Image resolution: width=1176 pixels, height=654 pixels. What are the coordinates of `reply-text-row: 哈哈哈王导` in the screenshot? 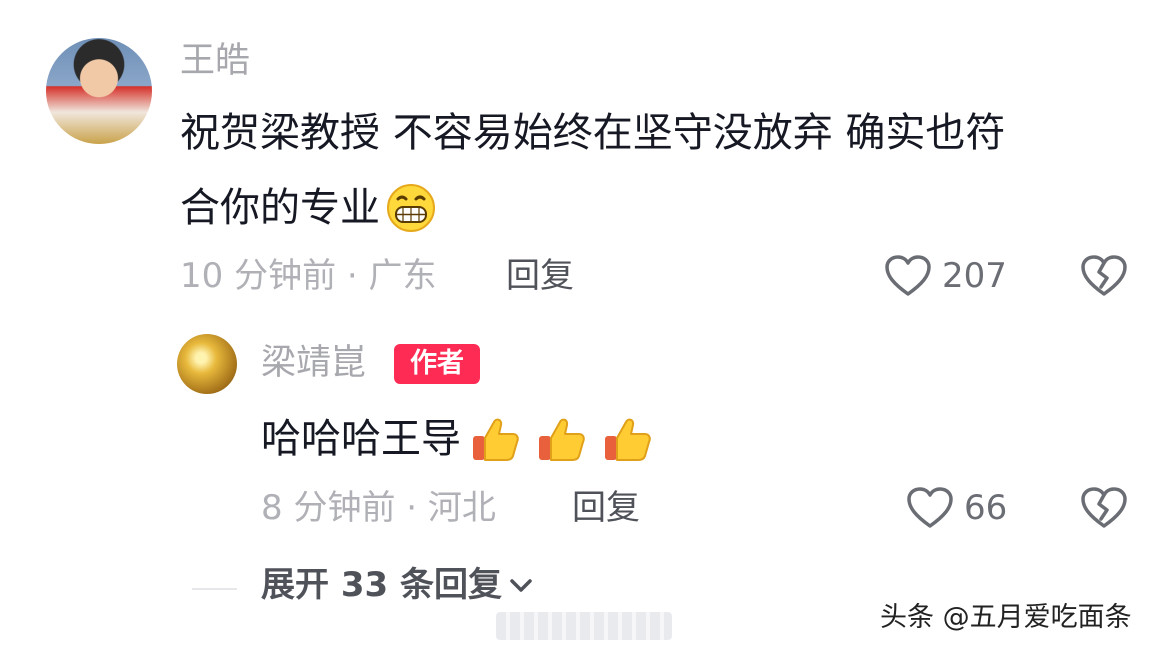 It's located at (458, 439).